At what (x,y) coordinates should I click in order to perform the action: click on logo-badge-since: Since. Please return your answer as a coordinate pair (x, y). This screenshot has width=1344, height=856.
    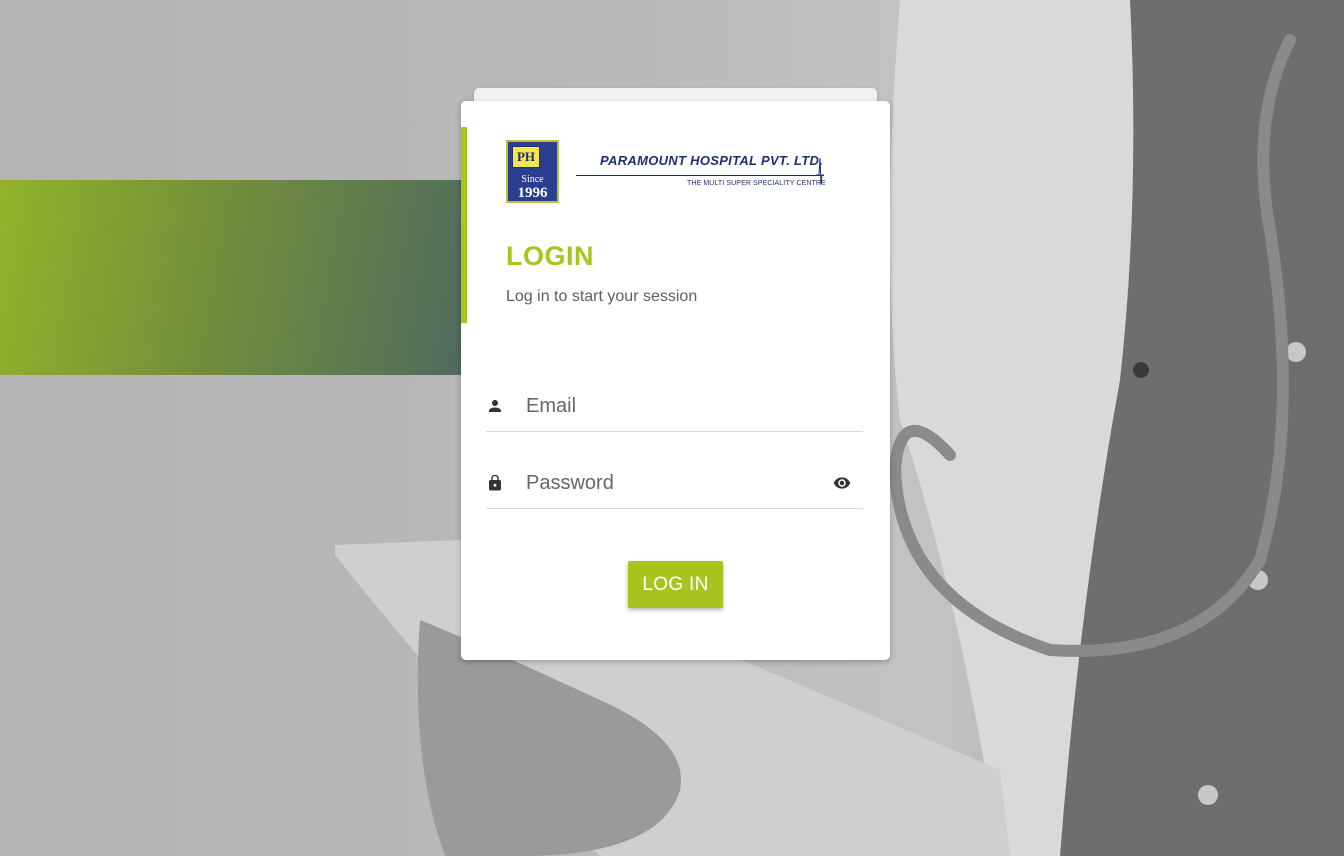
    Looking at the image, I should click on (532, 179).